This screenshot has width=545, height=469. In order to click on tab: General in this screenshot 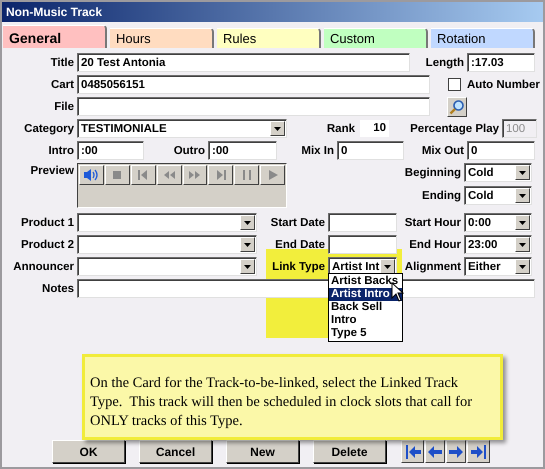, I will do `click(55, 36)`.